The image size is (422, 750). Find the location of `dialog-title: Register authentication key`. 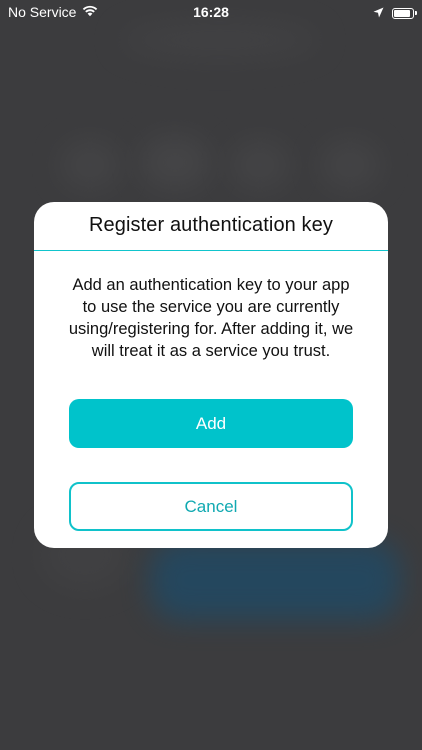

dialog-title: Register authentication key is located at coordinates (211, 225).